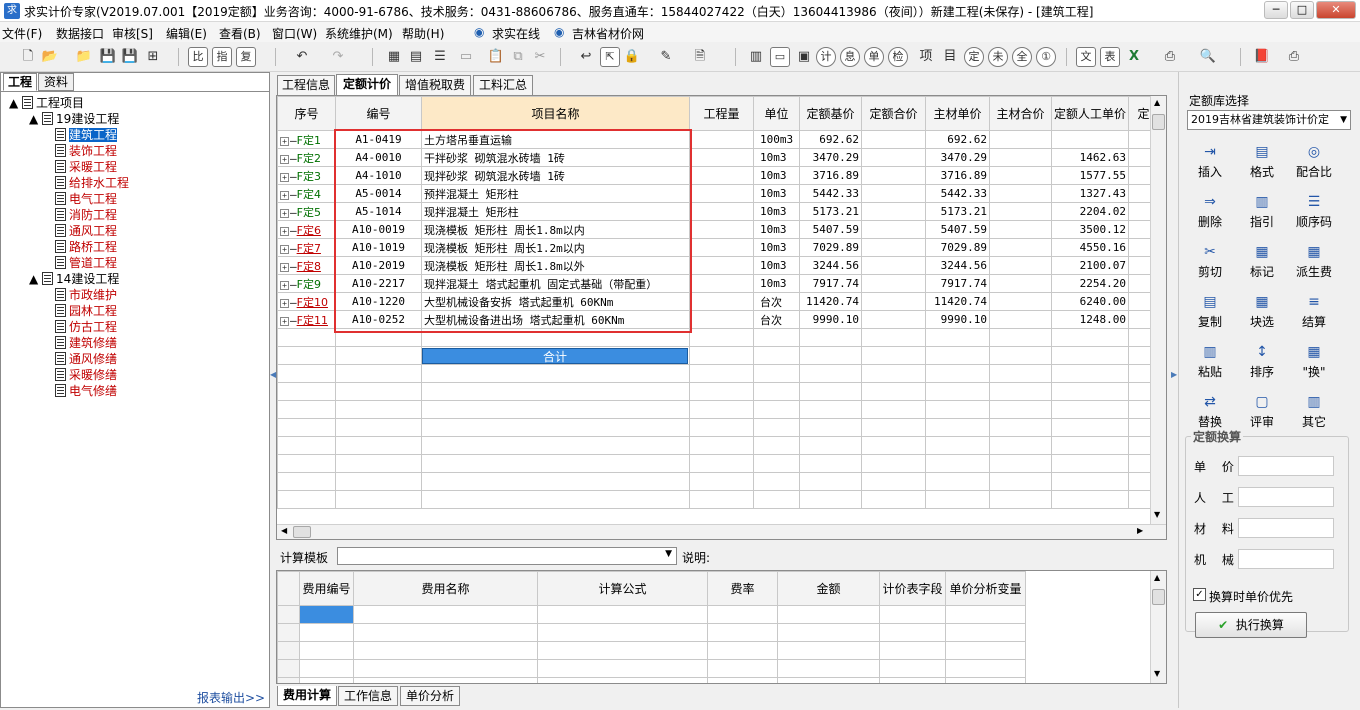 The width and height of the screenshot is (1360, 710). I want to click on tab-vat-fees: 增值税取费, so click(435, 85).